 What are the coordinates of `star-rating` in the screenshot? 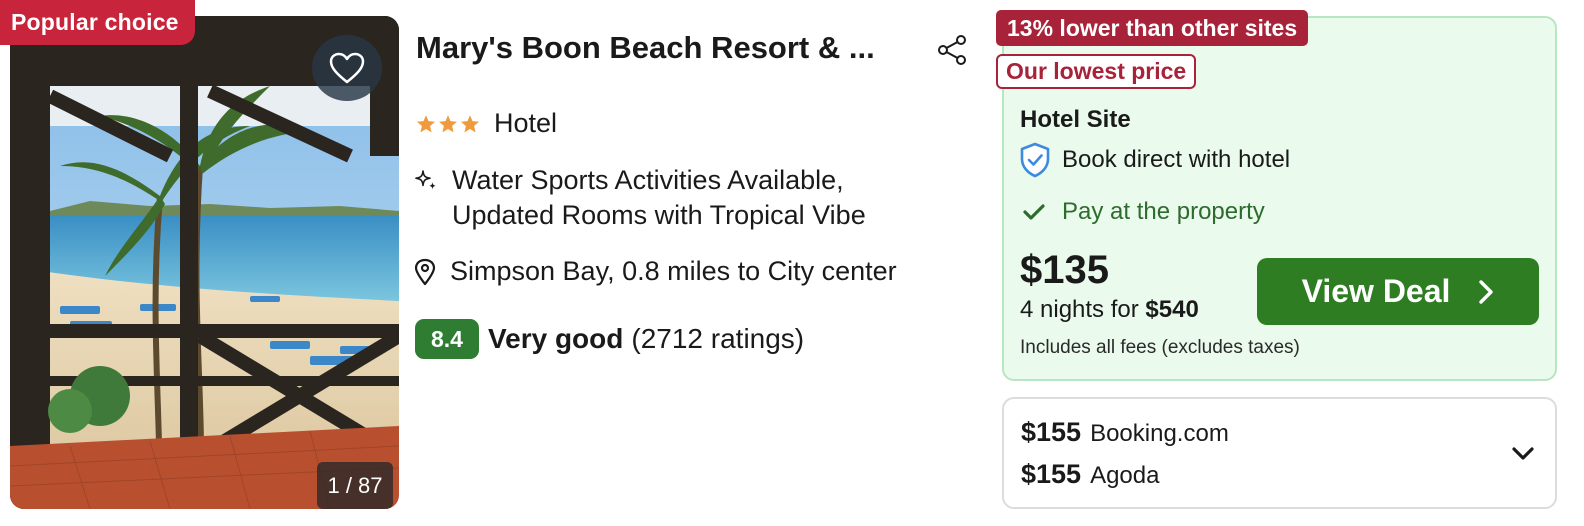 It's located at (448, 124).